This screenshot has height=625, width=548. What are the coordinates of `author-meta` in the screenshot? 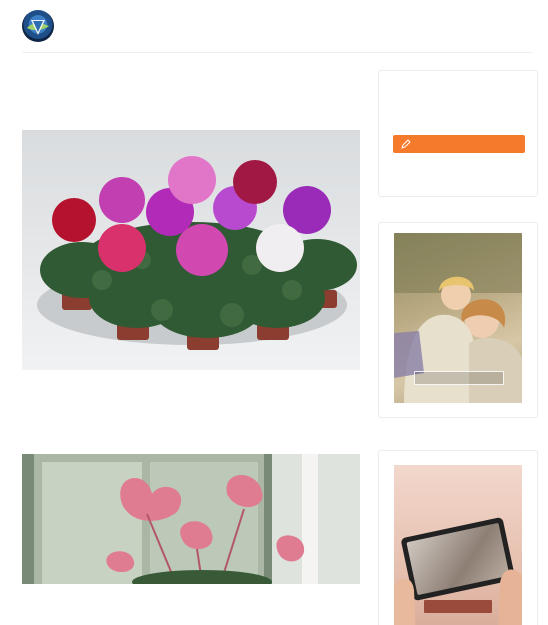 It's located at (65, 26).